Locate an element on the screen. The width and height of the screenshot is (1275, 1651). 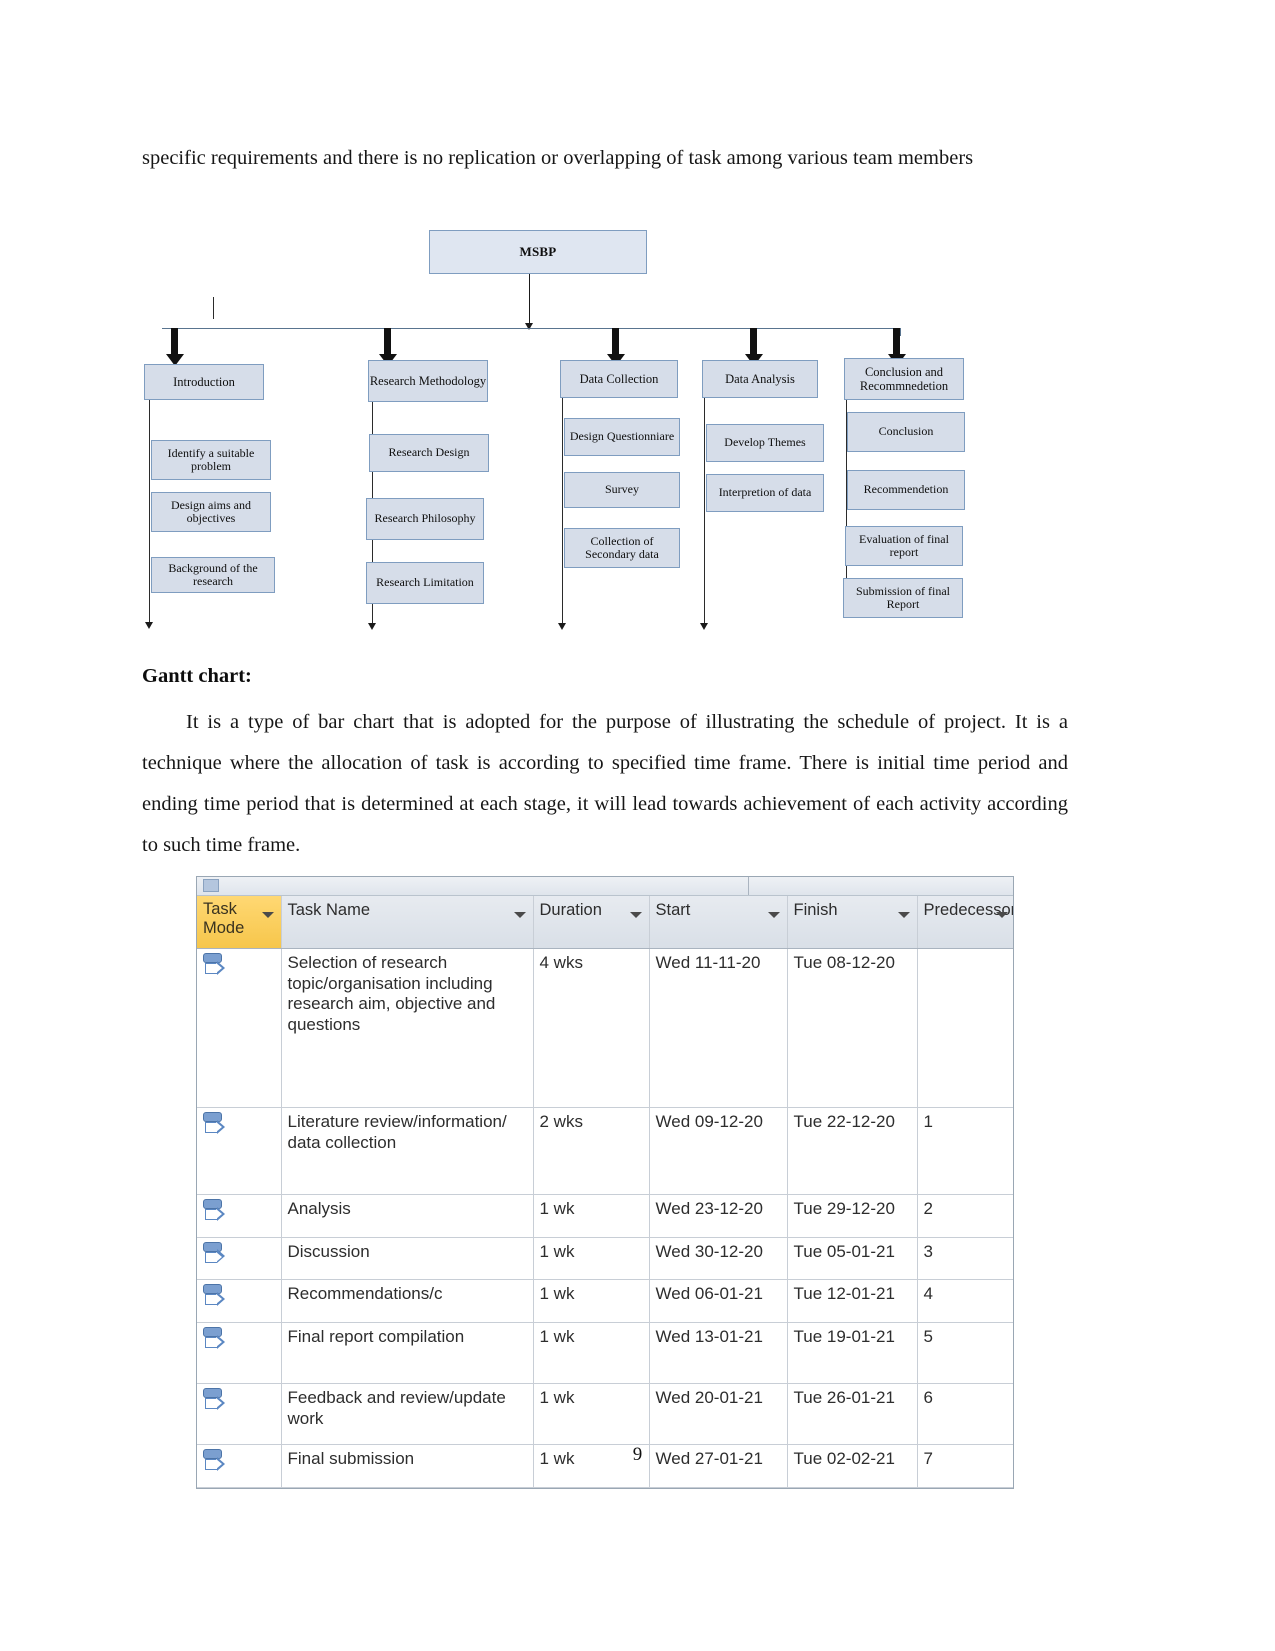
predecessors-cell is located at coordinates (965, 1028).